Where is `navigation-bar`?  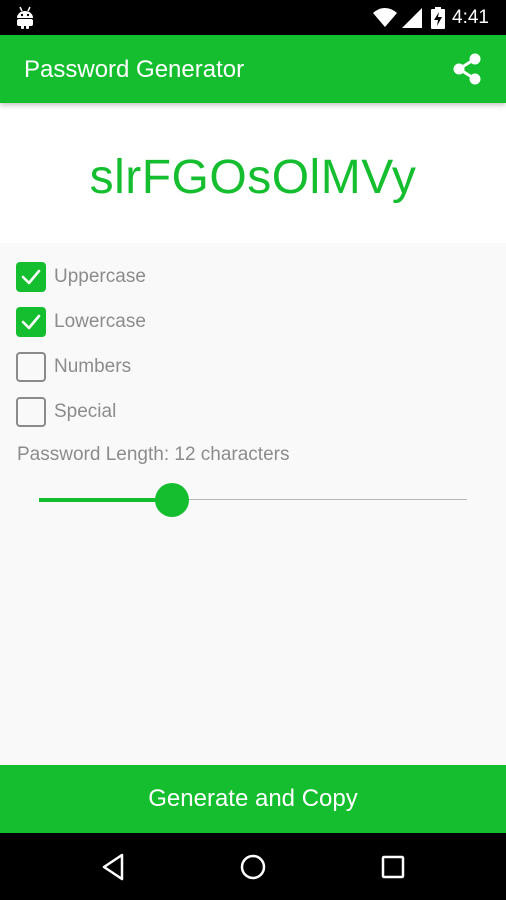
navigation-bar is located at coordinates (253, 866).